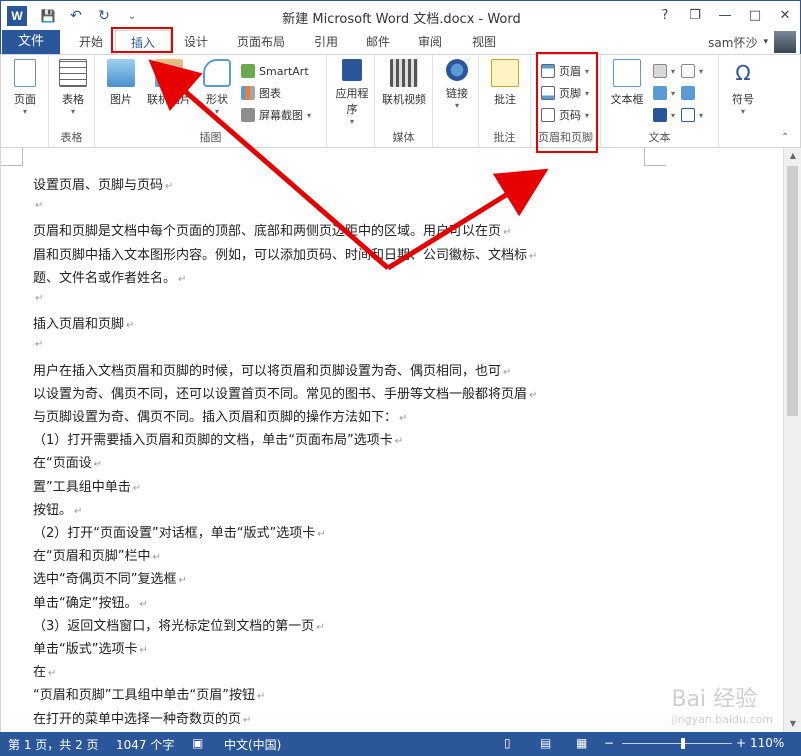 This screenshot has height=756, width=801. I want to click on object-button: ▾, so click(692, 115).